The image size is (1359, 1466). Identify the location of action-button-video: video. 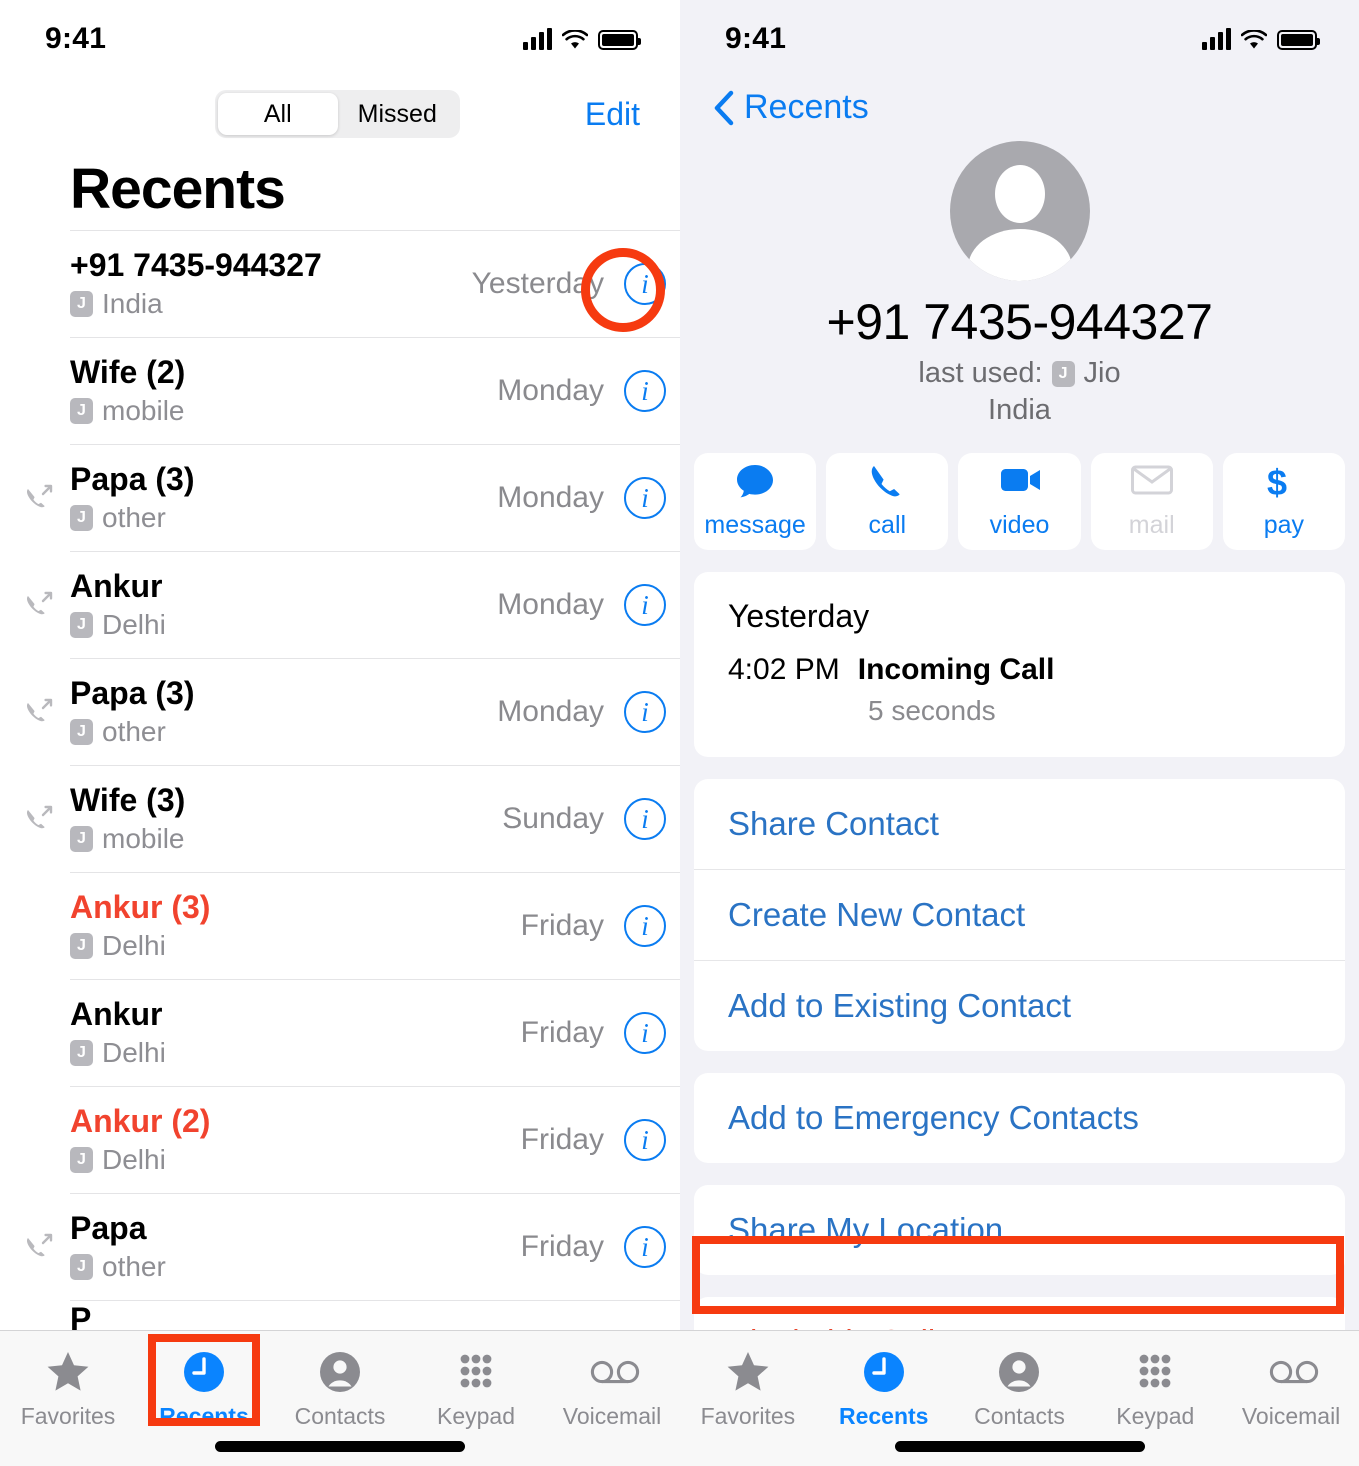
(1019, 501).